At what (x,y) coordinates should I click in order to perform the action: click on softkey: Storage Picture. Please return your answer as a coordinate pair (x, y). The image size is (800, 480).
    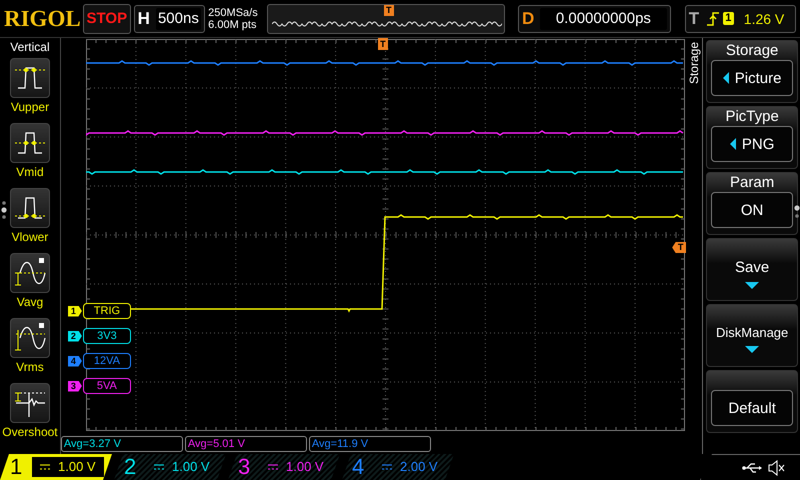
    Looking at the image, I should click on (752, 71).